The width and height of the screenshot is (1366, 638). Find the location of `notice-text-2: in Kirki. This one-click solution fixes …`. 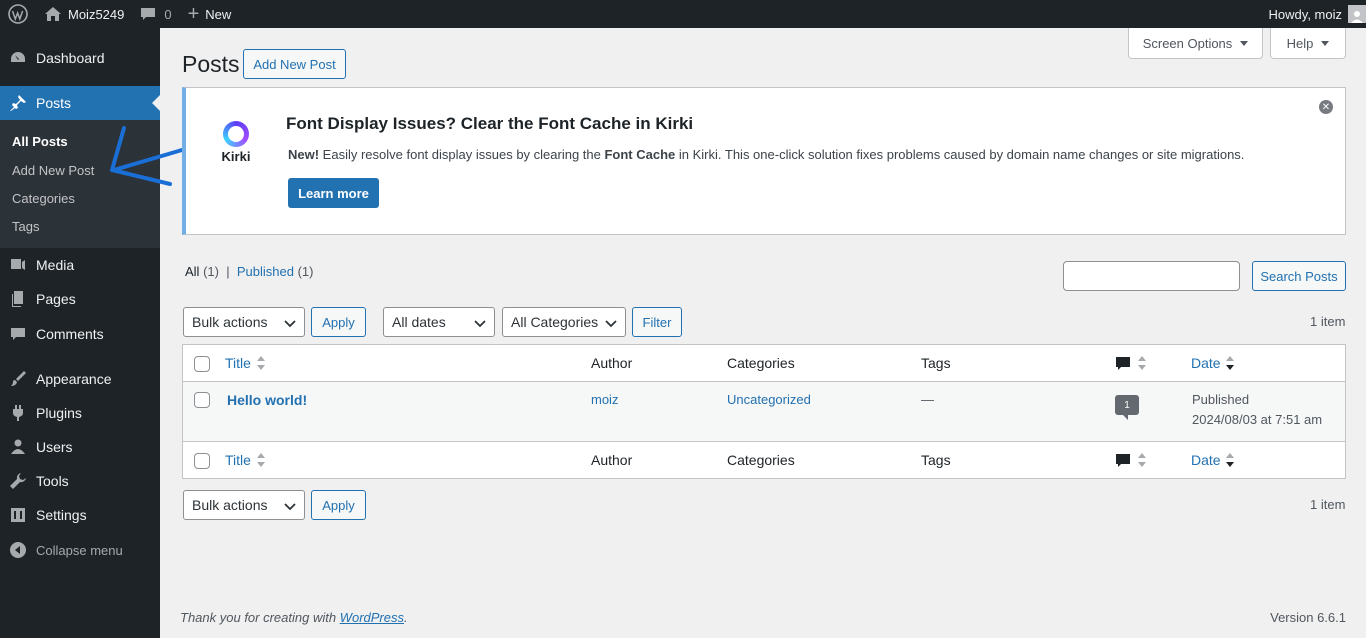

notice-text-2: in Kirki. This one-click solution fixes … is located at coordinates (960, 154).